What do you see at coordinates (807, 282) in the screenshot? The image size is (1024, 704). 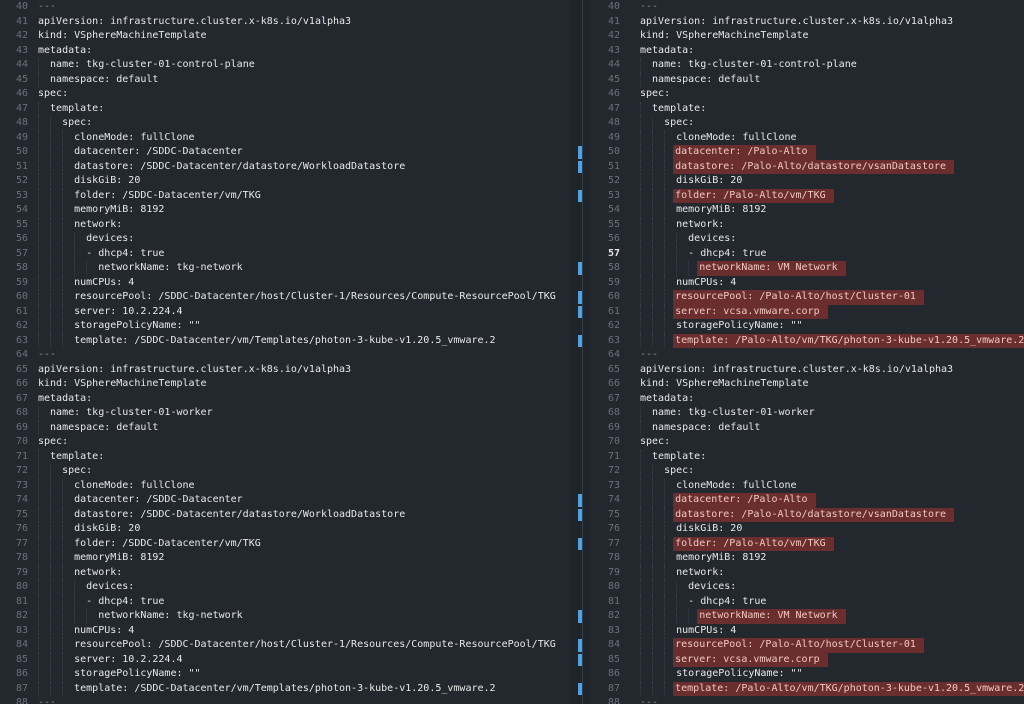 I see `code-line: 59 numCPUs: 4` at bounding box center [807, 282].